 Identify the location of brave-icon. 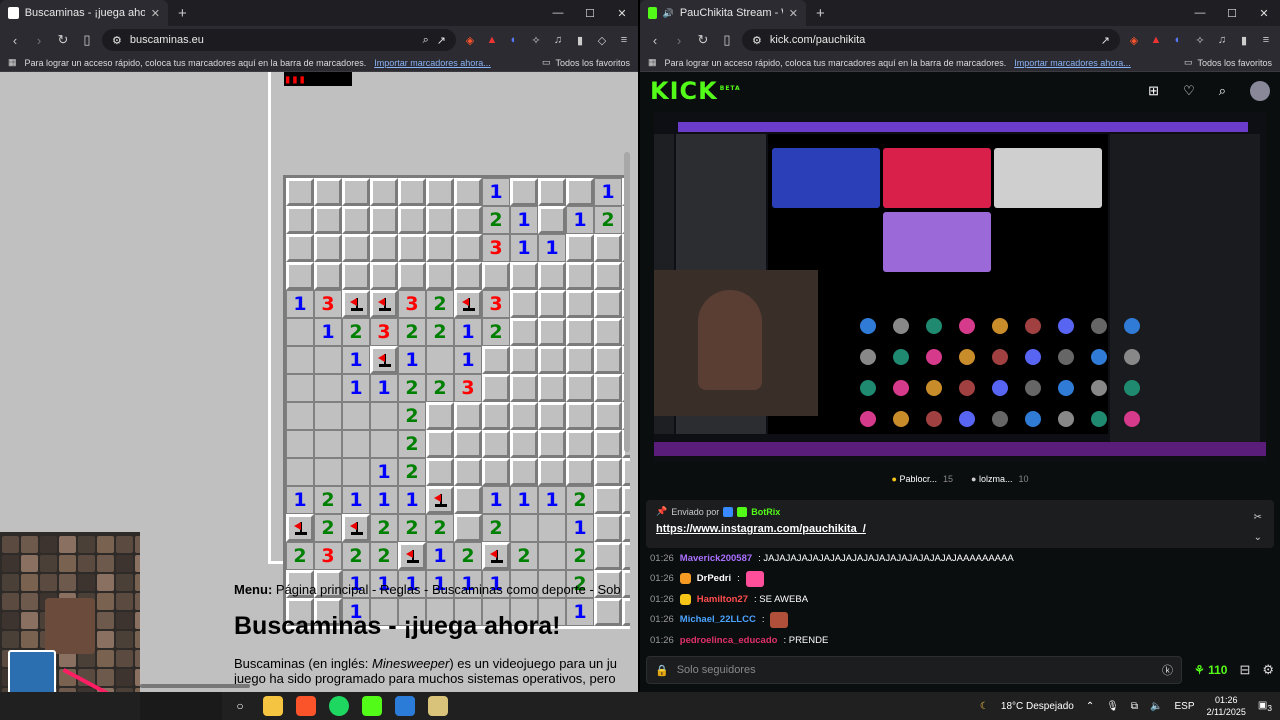
(306, 706).